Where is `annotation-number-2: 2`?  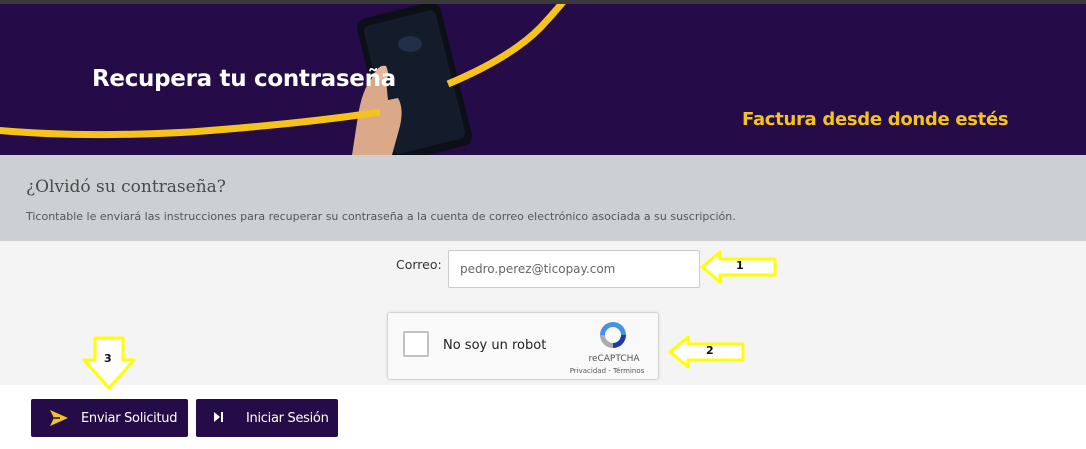
annotation-number-2: 2 is located at coordinates (710, 350).